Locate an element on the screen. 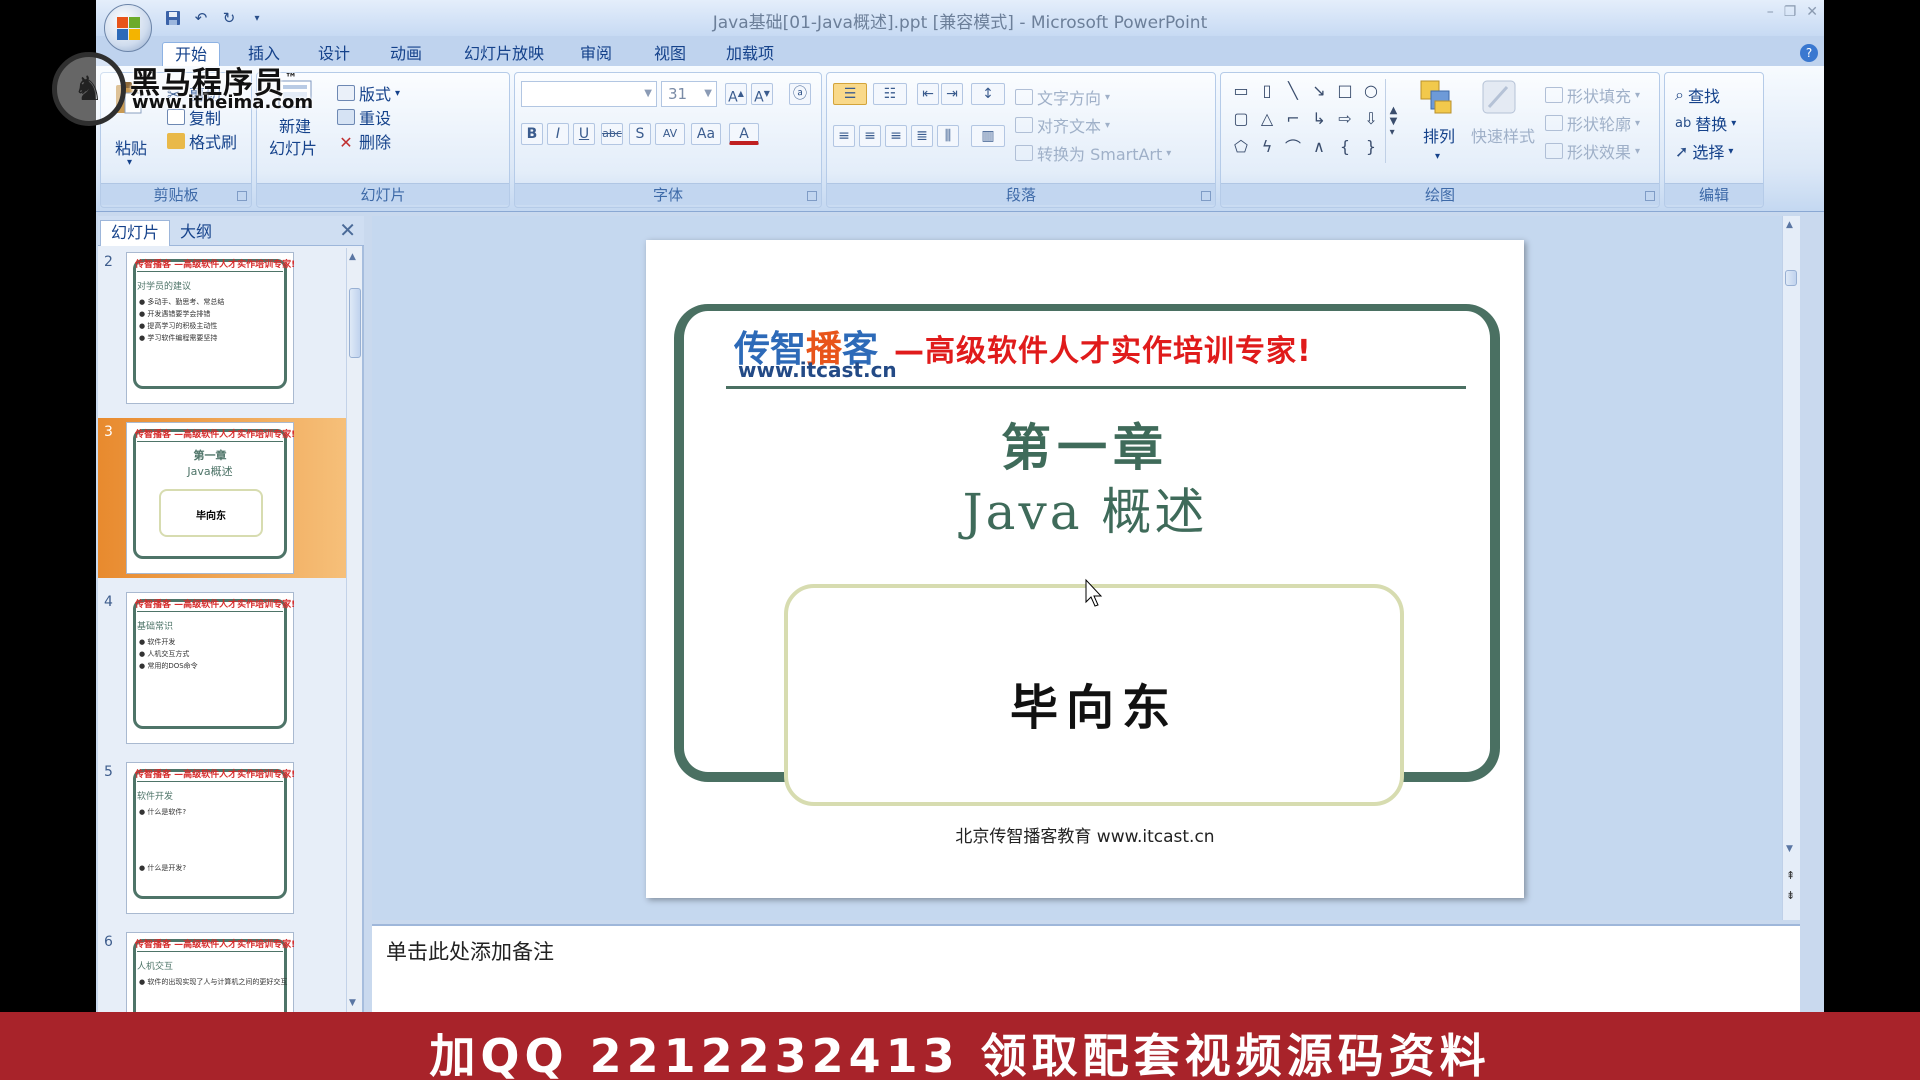  tab-outline: 大纲 is located at coordinates (196, 233).